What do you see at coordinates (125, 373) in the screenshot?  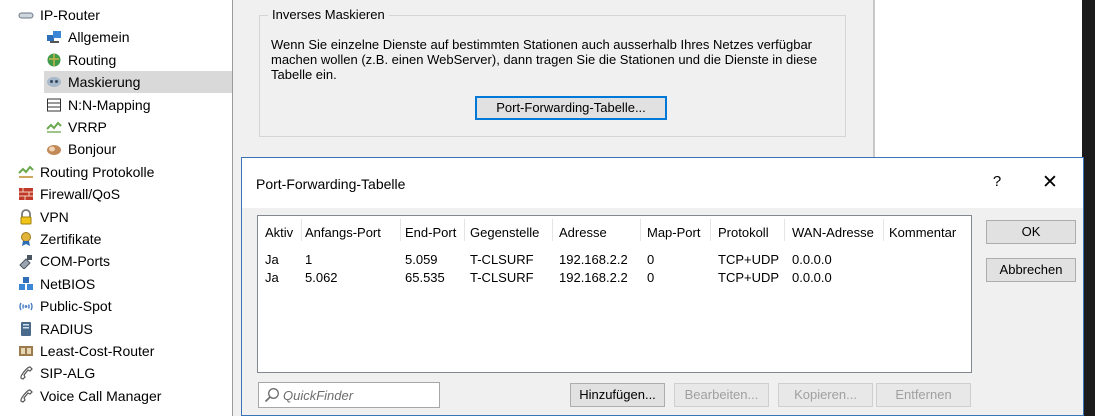 I see `tree-item-sip-alg: SIP-ALG` at bounding box center [125, 373].